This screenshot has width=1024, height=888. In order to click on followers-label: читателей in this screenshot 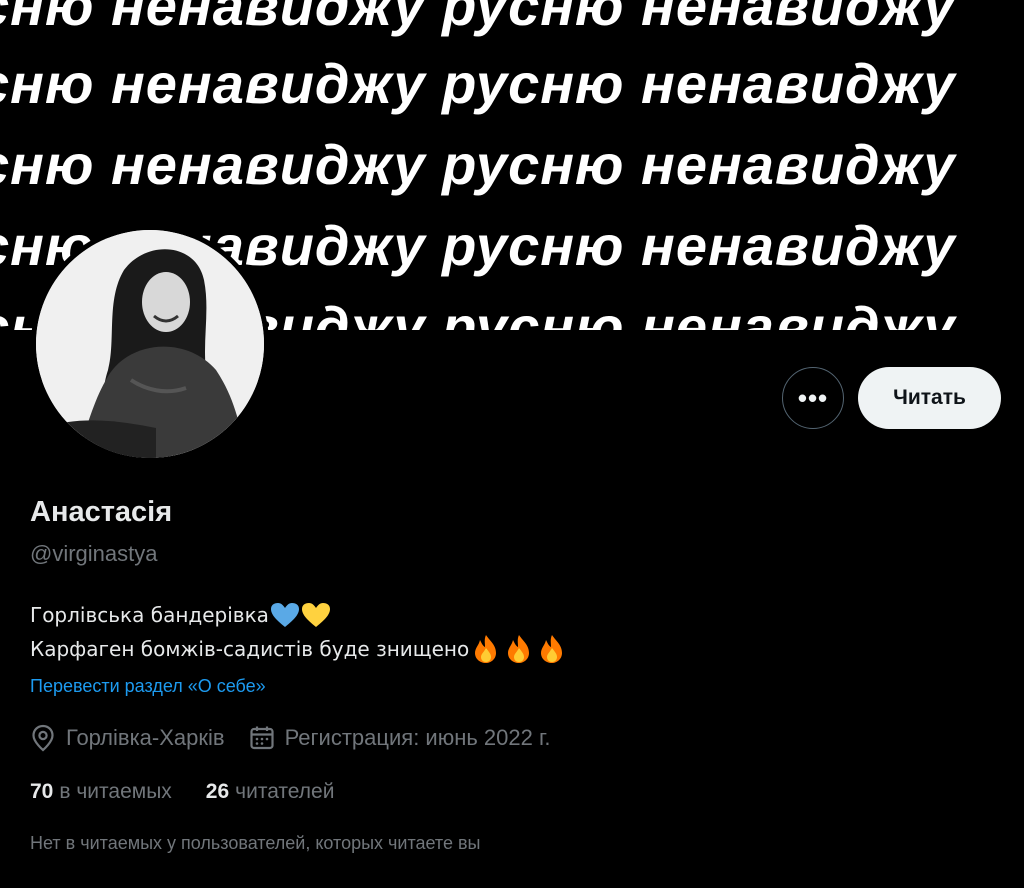, I will do `click(285, 791)`.